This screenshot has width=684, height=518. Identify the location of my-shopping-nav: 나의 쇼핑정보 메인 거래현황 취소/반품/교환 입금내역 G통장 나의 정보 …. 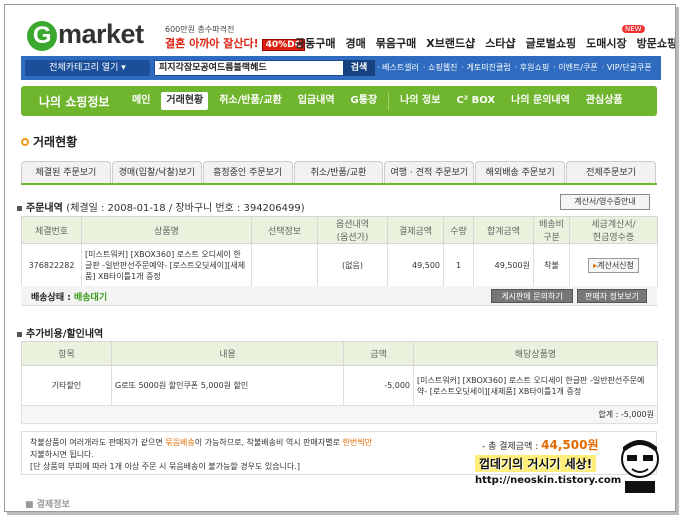
(339, 101).